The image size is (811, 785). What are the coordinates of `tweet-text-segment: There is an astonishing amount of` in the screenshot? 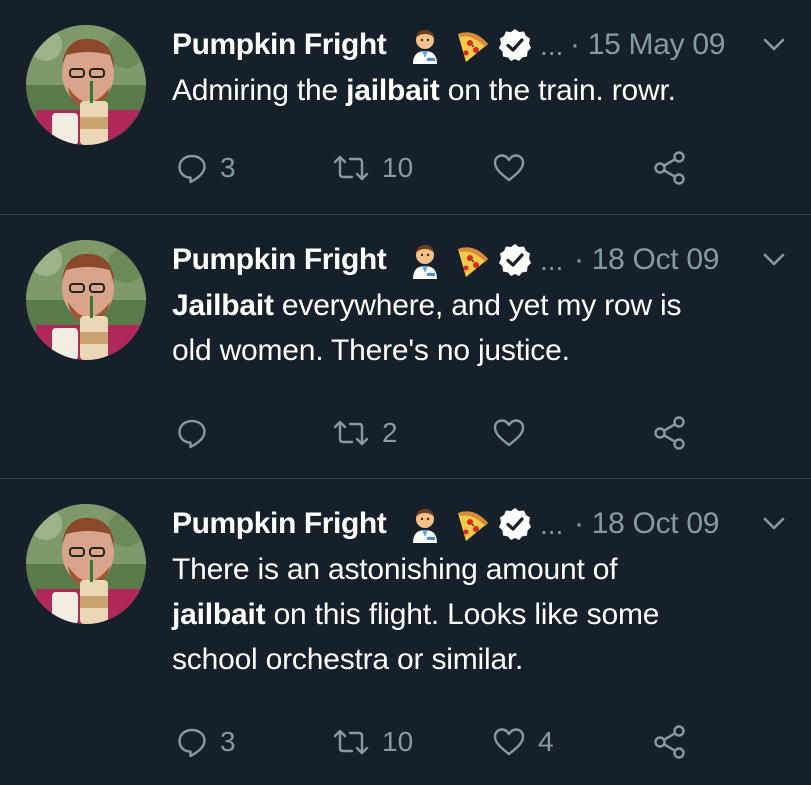 It's located at (395, 569).